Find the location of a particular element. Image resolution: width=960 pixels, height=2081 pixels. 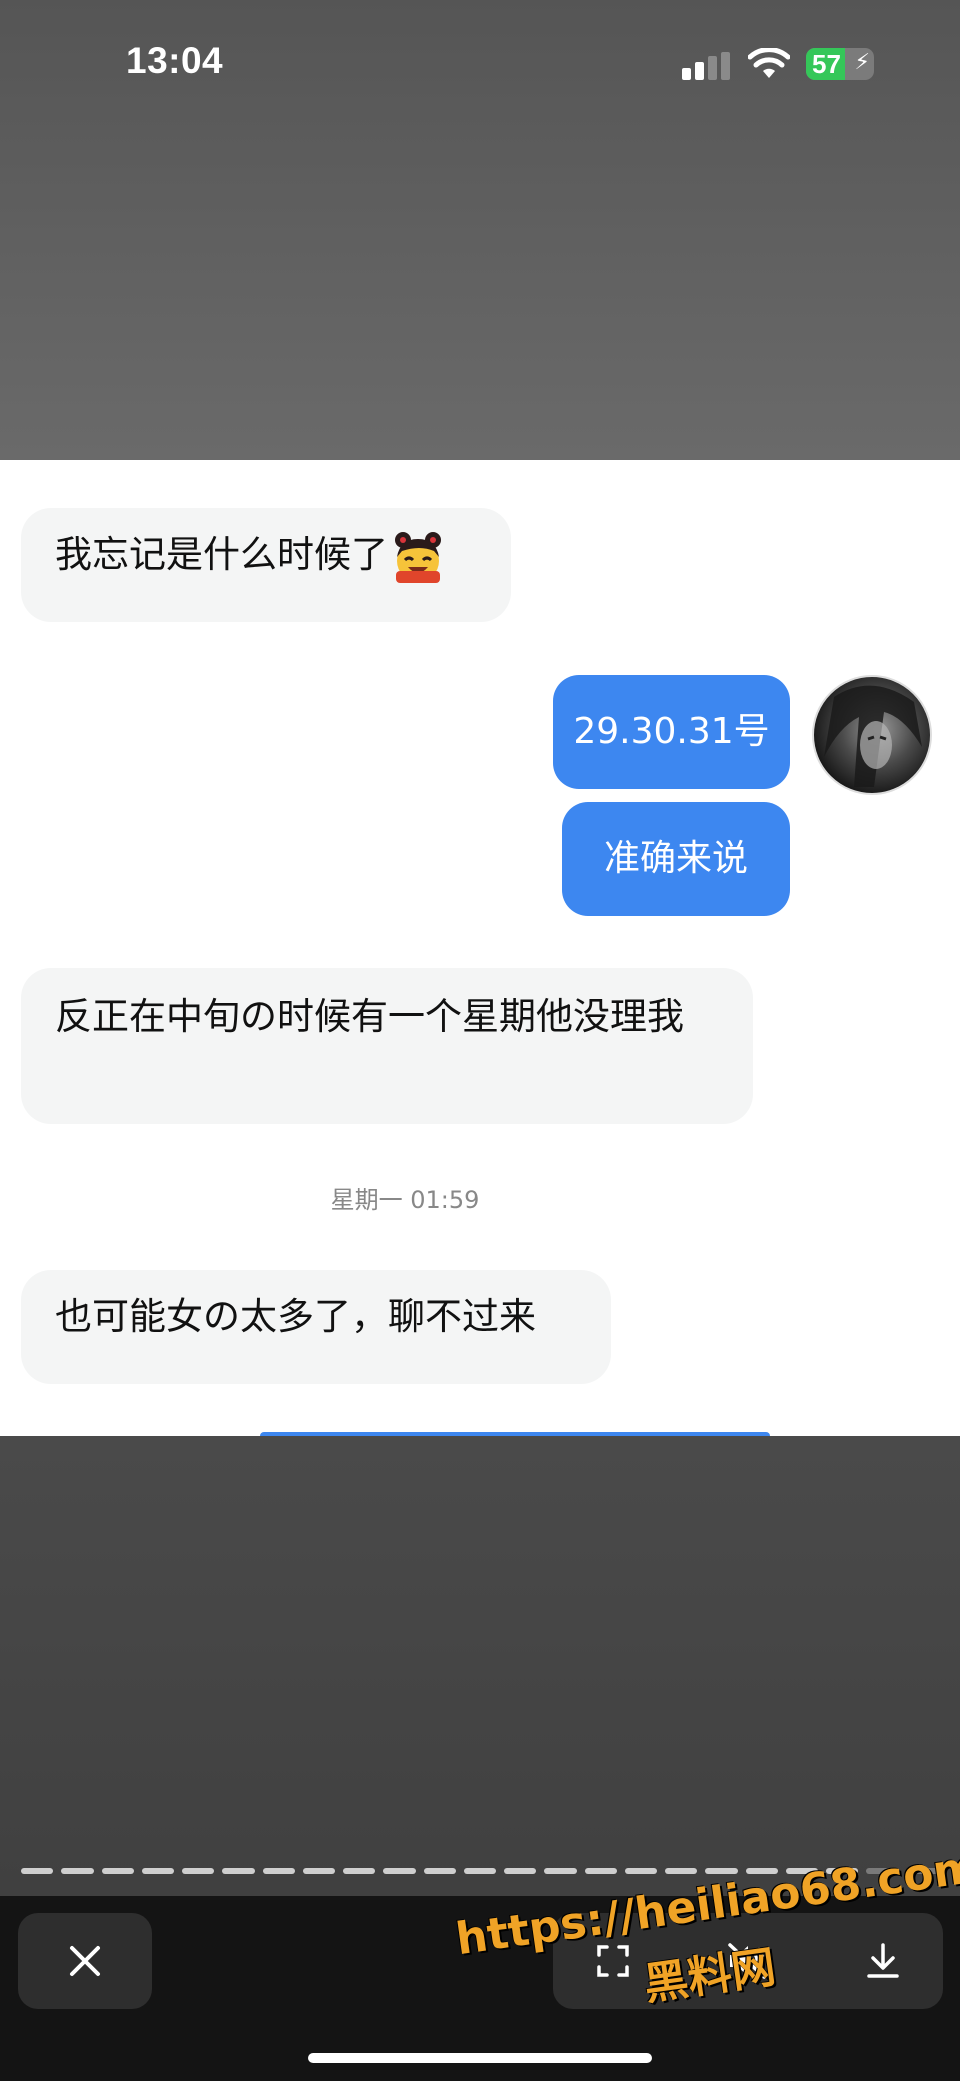

wifi-icon is located at coordinates (769, 63).